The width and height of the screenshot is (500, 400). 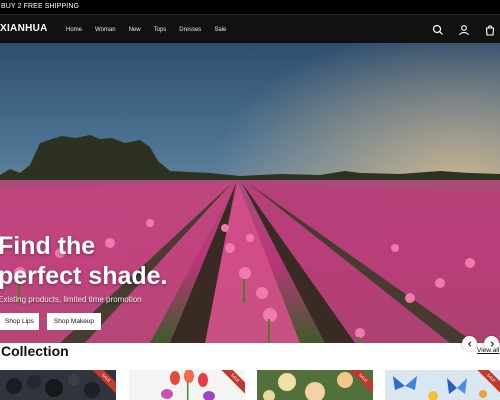 I want to click on nav-dresses: Dresses, so click(x=190, y=30).